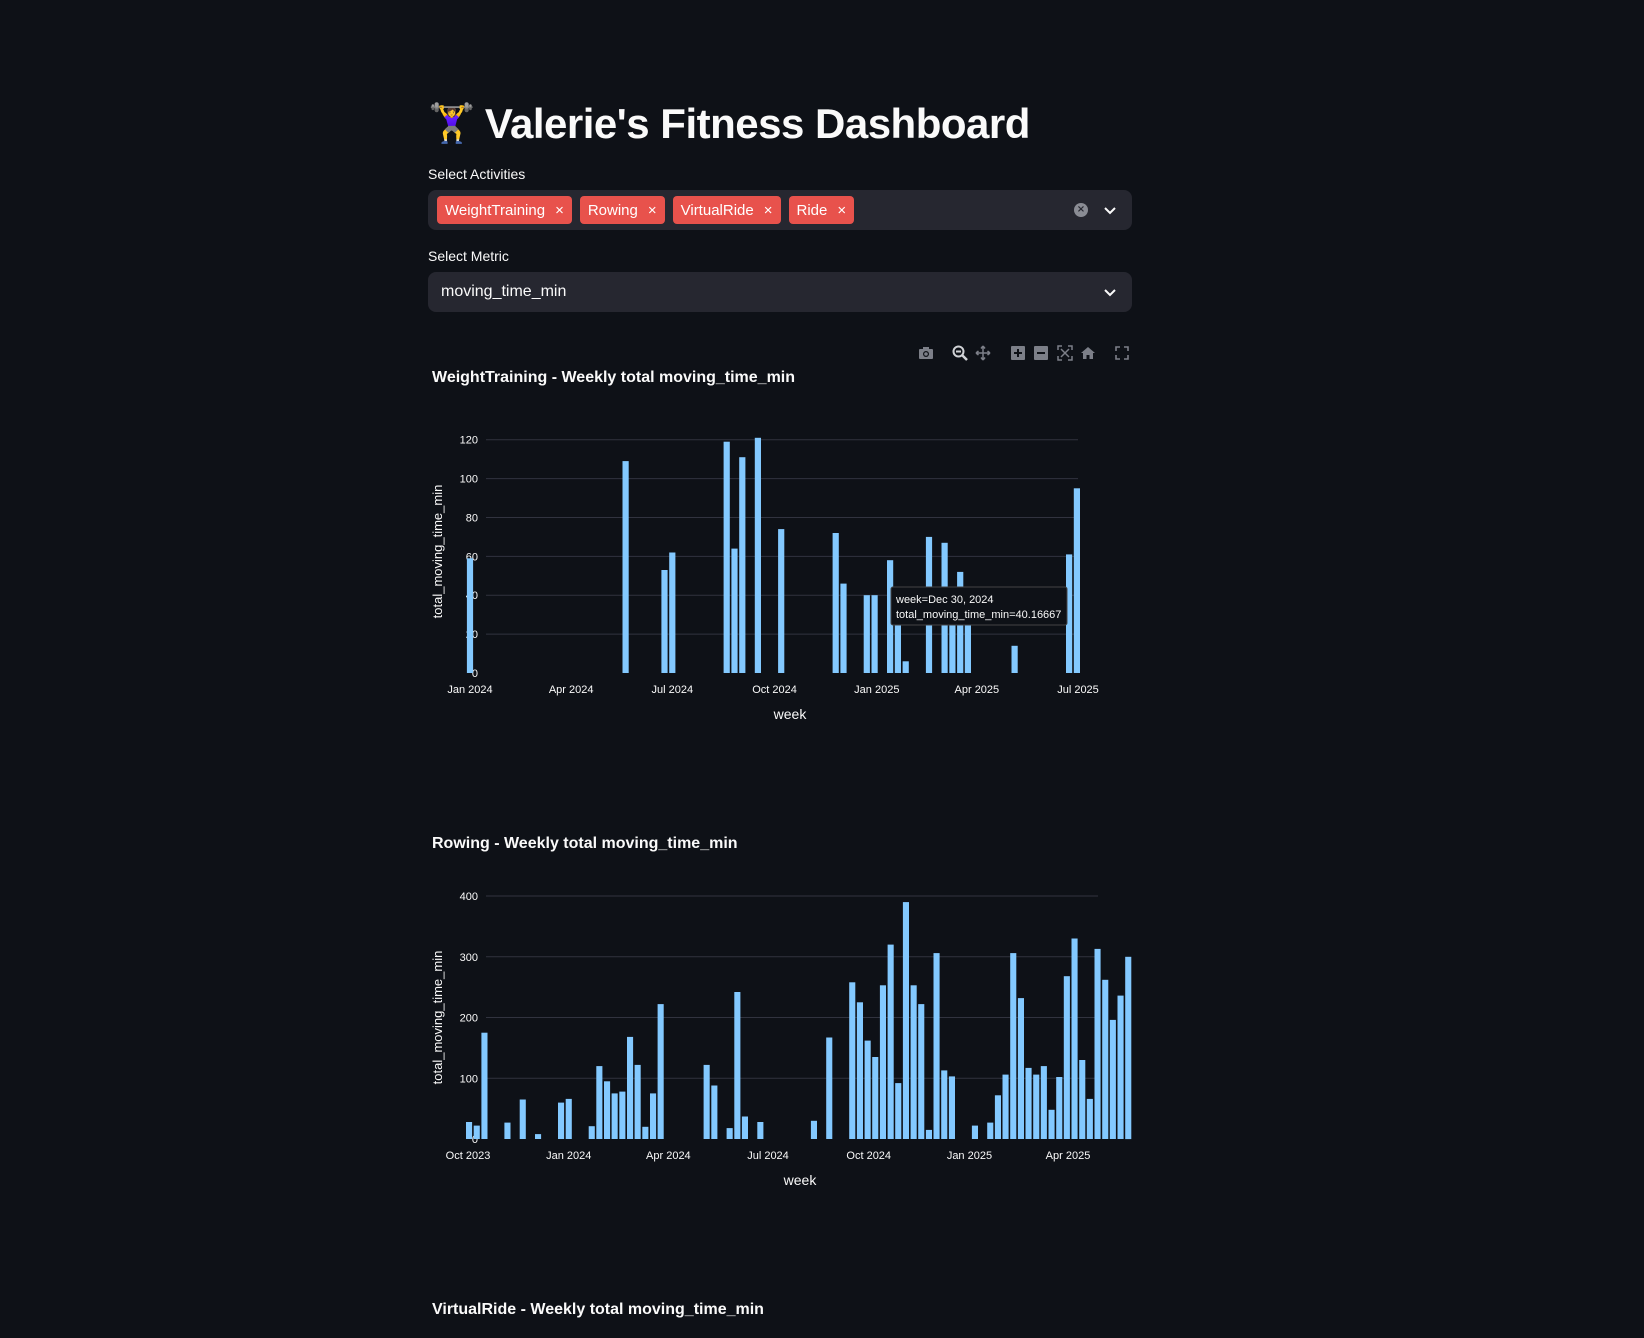  Describe the element at coordinates (1041, 353) in the screenshot. I see `zoom-out-icon` at that location.